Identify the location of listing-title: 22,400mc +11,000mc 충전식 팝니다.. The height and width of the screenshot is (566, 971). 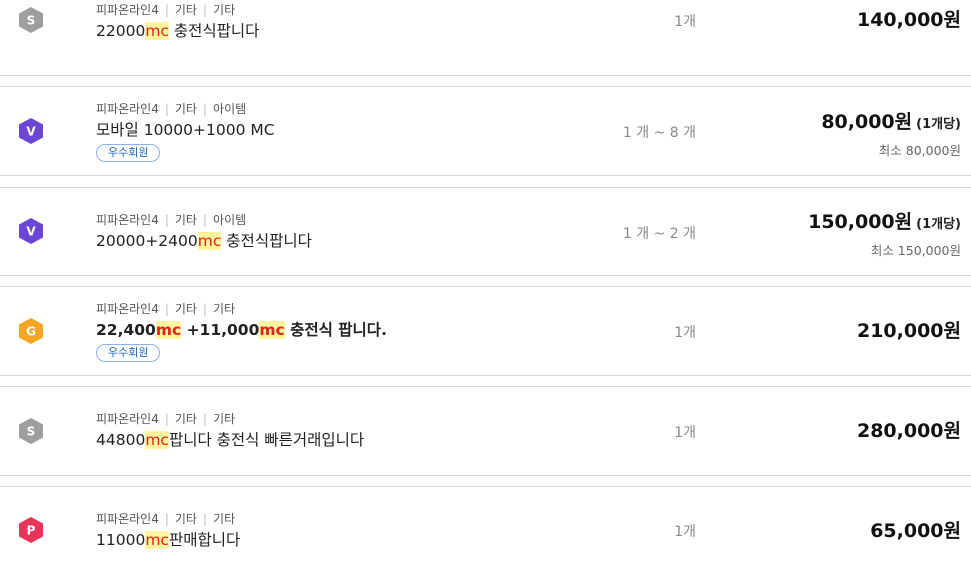
(241, 330).